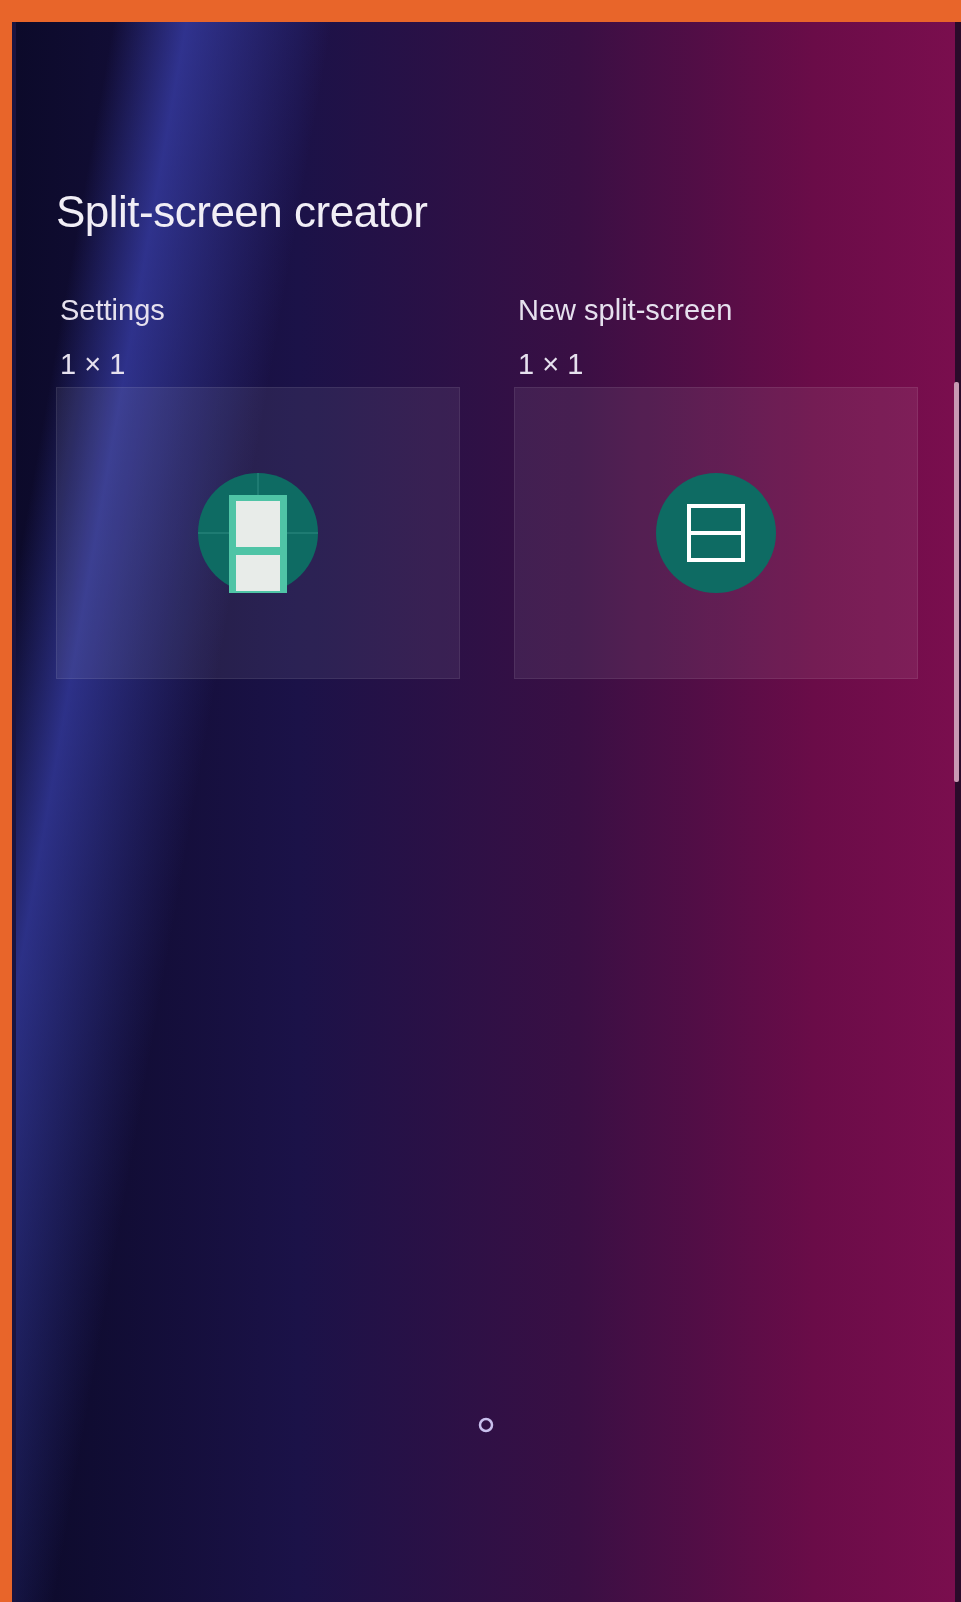 This screenshot has width=961, height=1602. I want to click on phone-split-icon, so click(258, 533).